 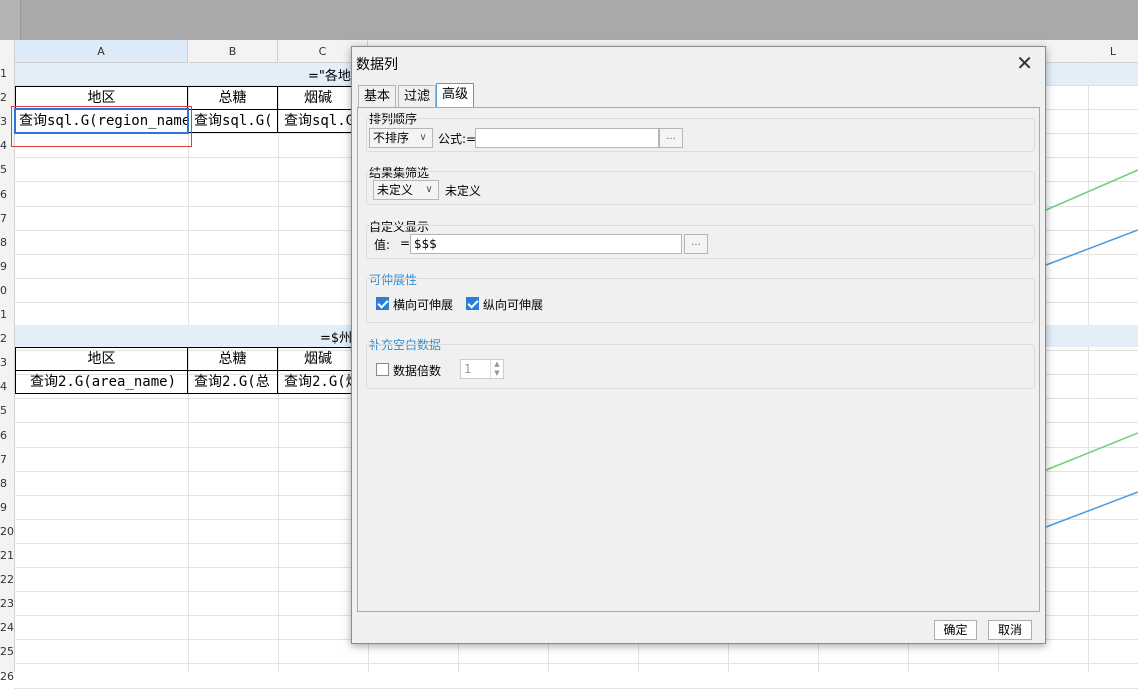 I want to click on t1-cell-c3: 查询sql.G, so click(x=314, y=121).